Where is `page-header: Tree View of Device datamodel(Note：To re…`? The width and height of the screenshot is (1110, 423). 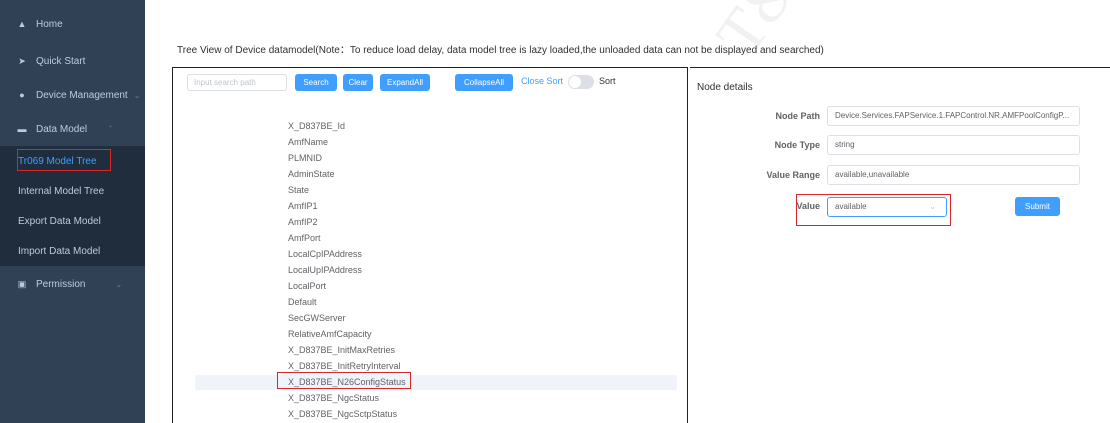
page-header: Tree View of Device datamodel(Note：To re… is located at coordinates (500, 50).